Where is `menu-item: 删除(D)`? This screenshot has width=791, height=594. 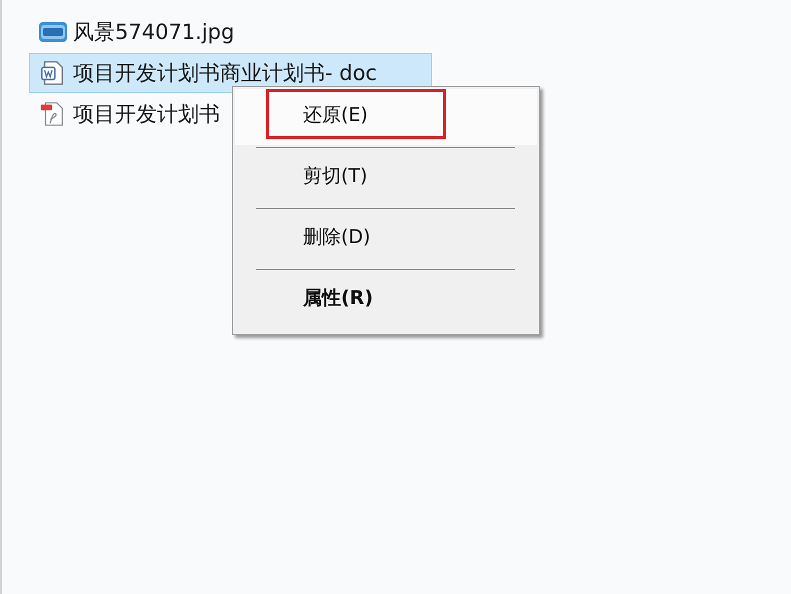
menu-item: 删除(D) is located at coordinates (386, 239).